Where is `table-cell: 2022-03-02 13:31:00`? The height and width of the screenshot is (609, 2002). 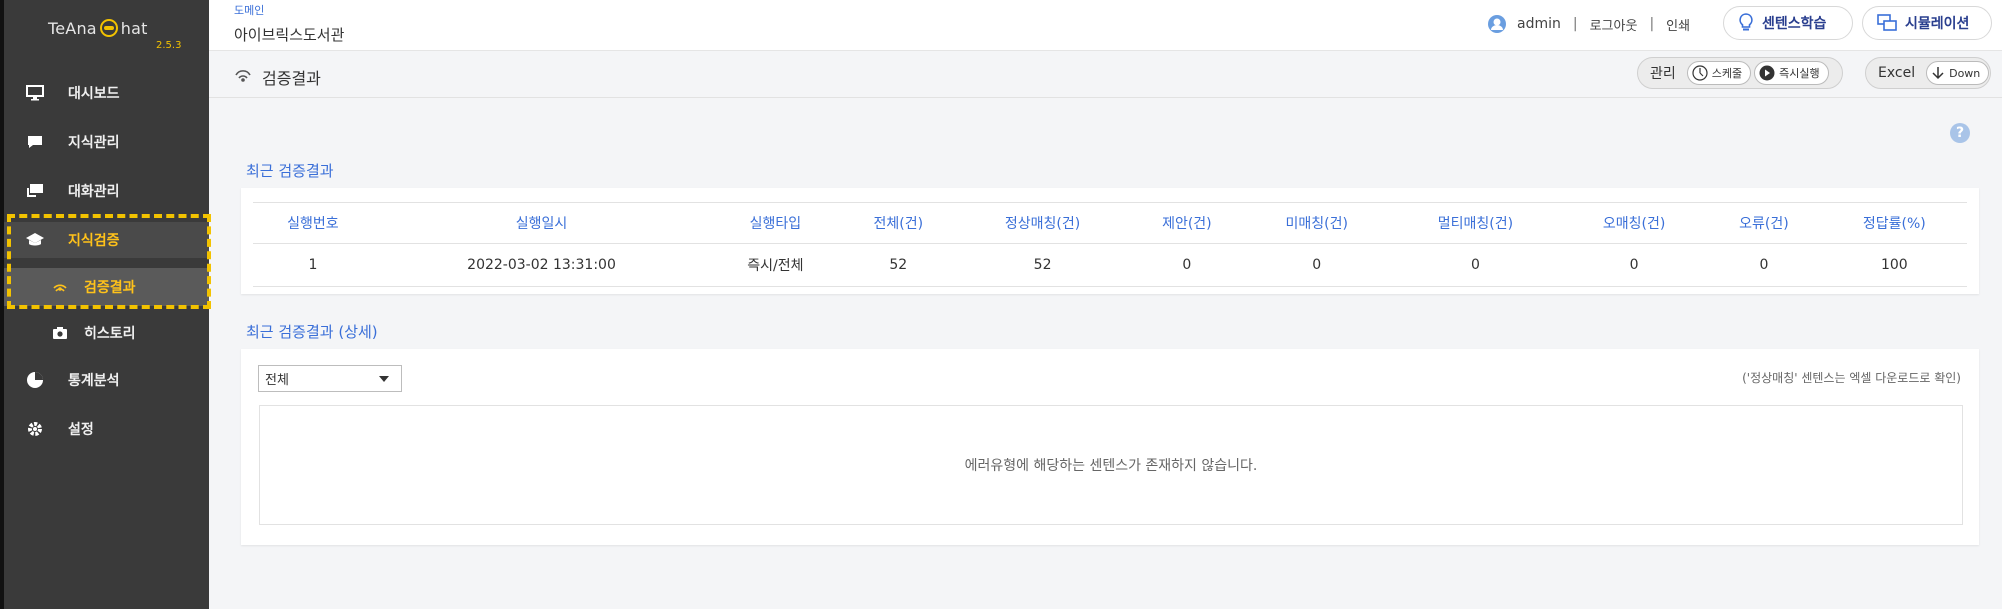
table-cell: 2022-03-02 13:31:00 is located at coordinates (541, 265).